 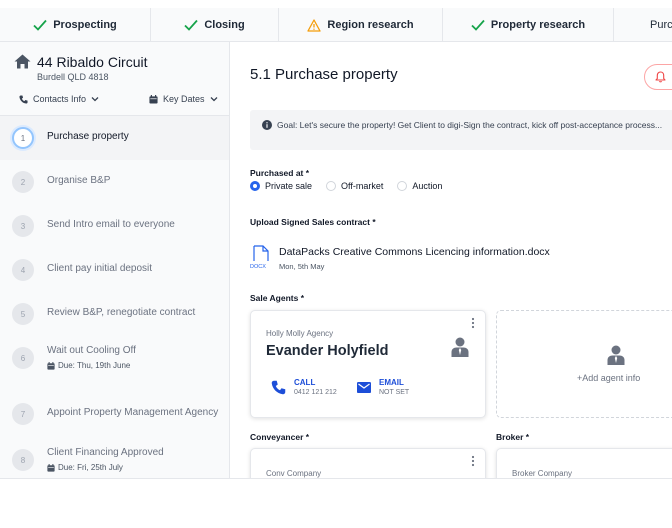 What do you see at coordinates (267, 125) in the screenshot?
I see `info-icon` at bounding box center [267, 125].